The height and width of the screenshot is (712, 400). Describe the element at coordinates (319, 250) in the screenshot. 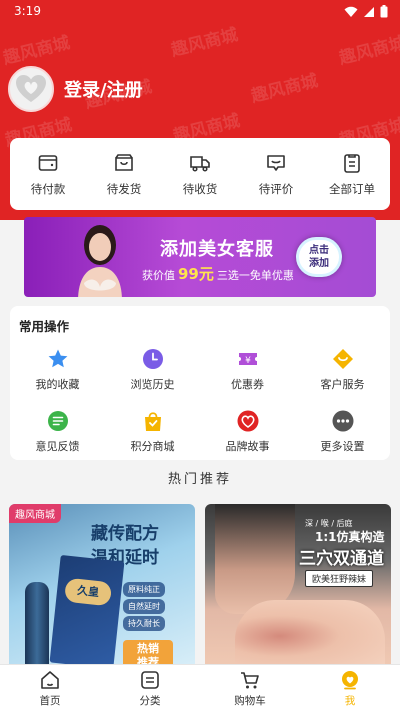

I see `cta-line: 点击` at that location.